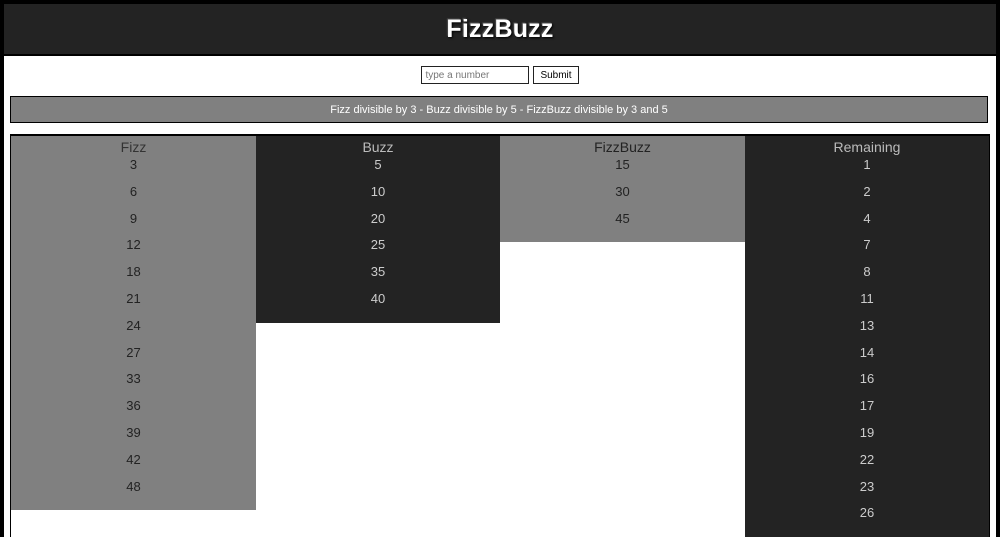 This screenshot has height=537, width=1000. I want to click on list-item: 24, so click(133, 325).